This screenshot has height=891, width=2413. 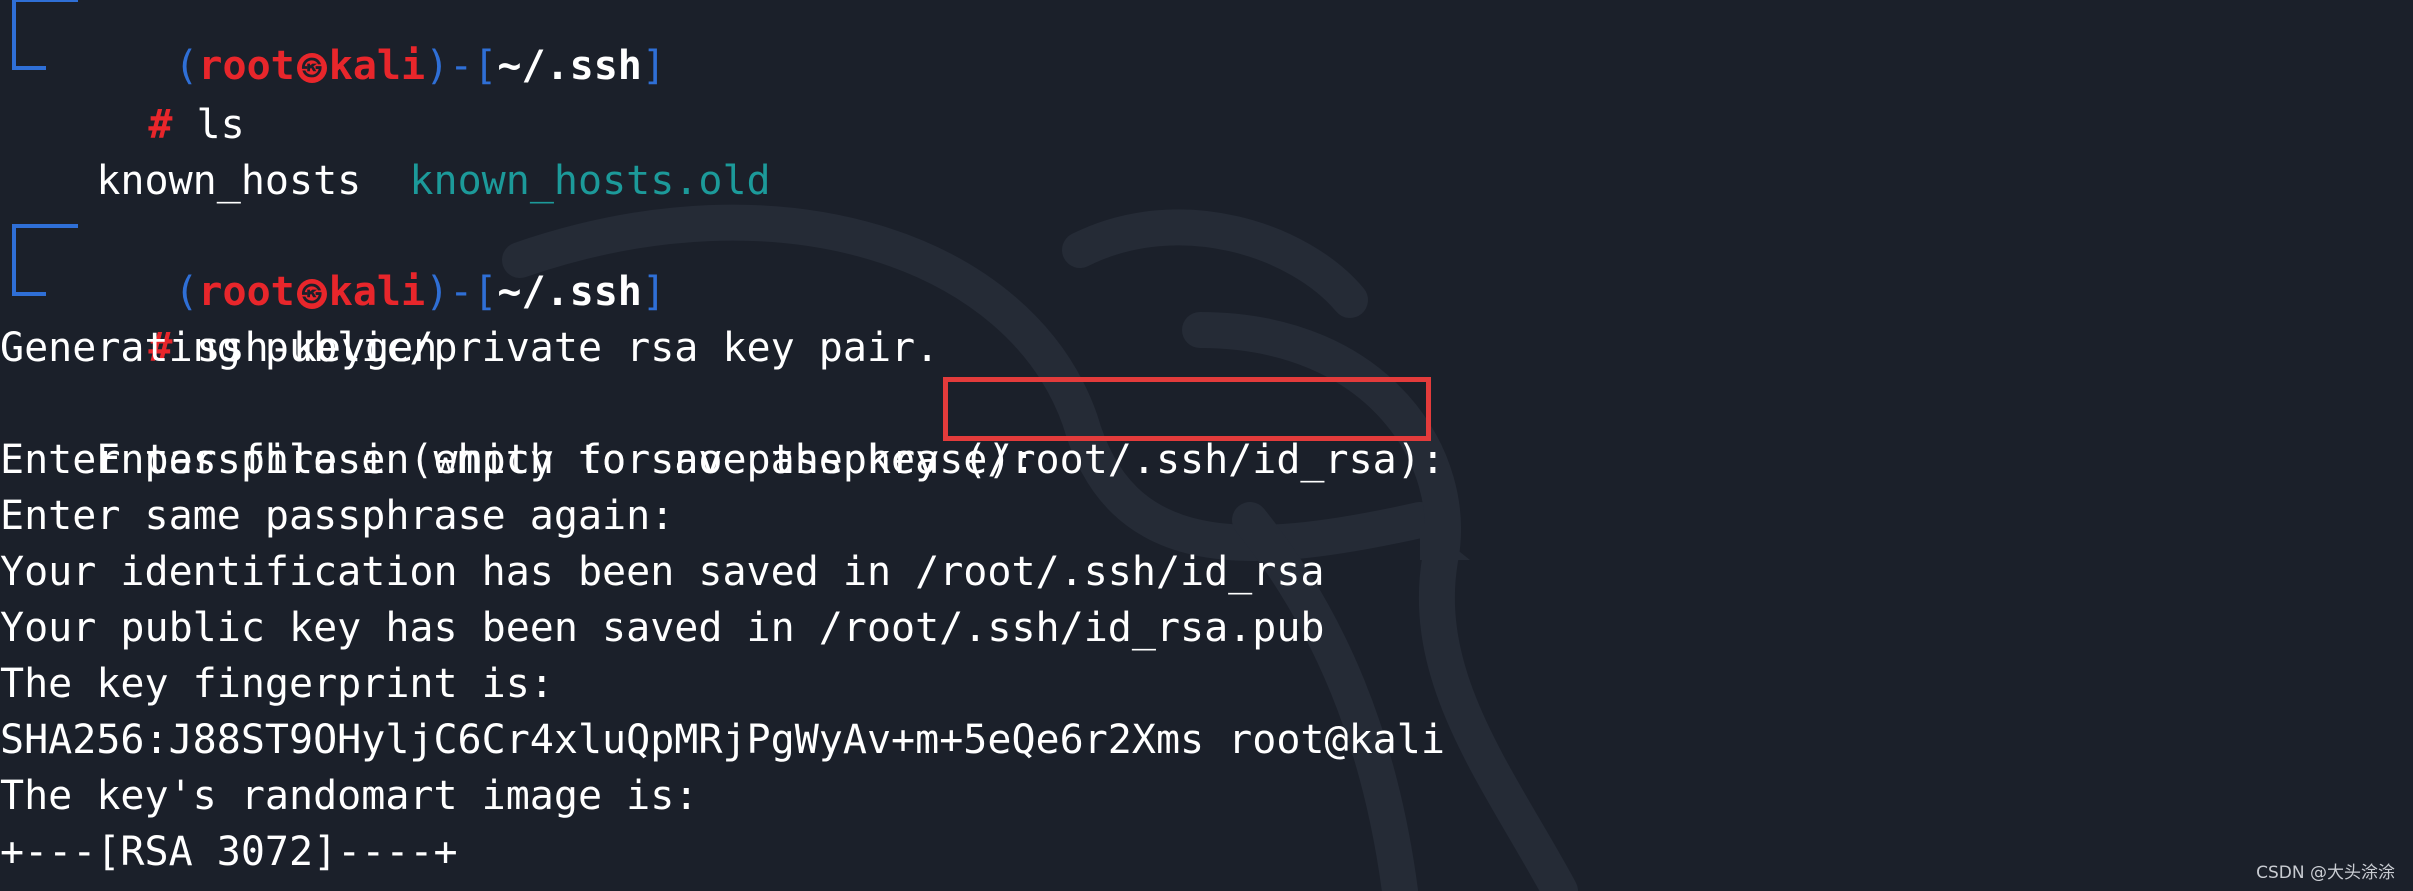 What do you see at coordinates (470, 348) in the screenshot?
I see `output-line: Generating public/private rsa key pair.` at bounding box center [470, 348].